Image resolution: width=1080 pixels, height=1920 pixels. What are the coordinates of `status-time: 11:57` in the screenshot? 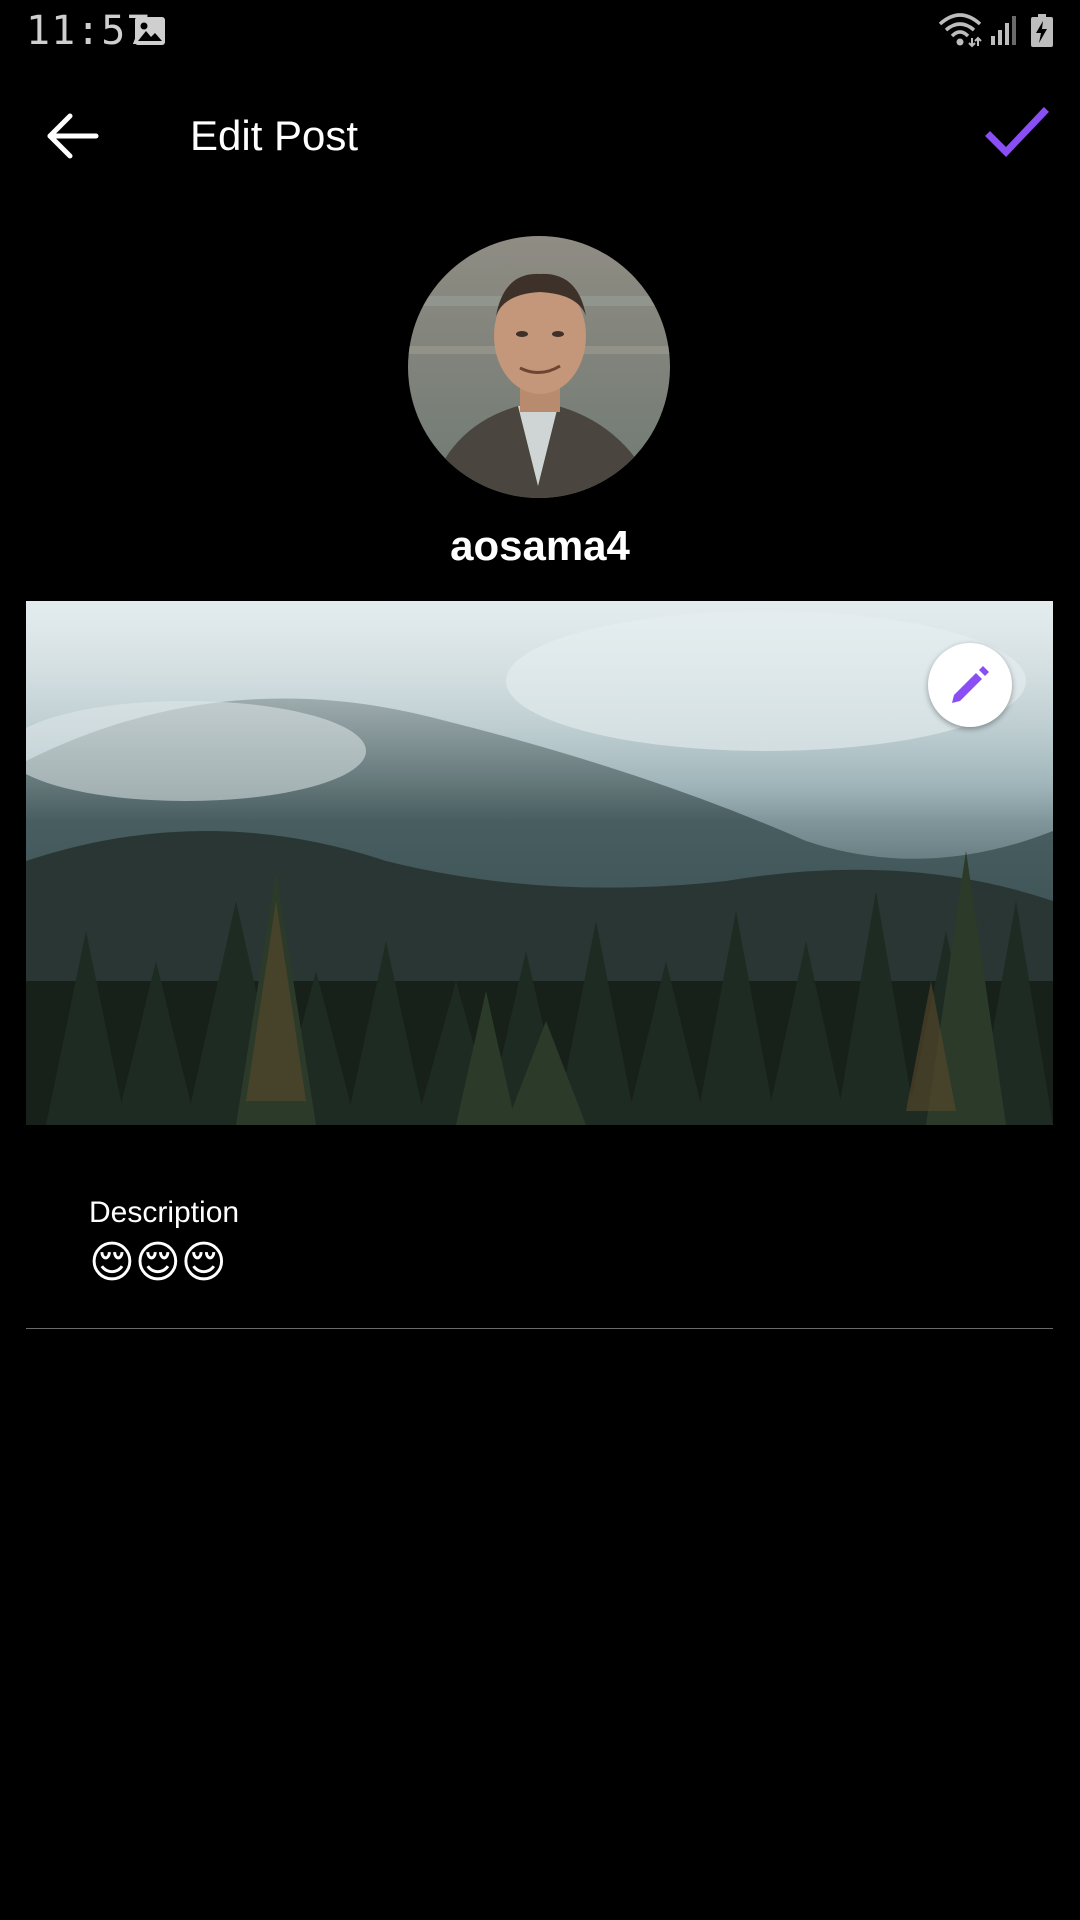 It's located at (89, 31).